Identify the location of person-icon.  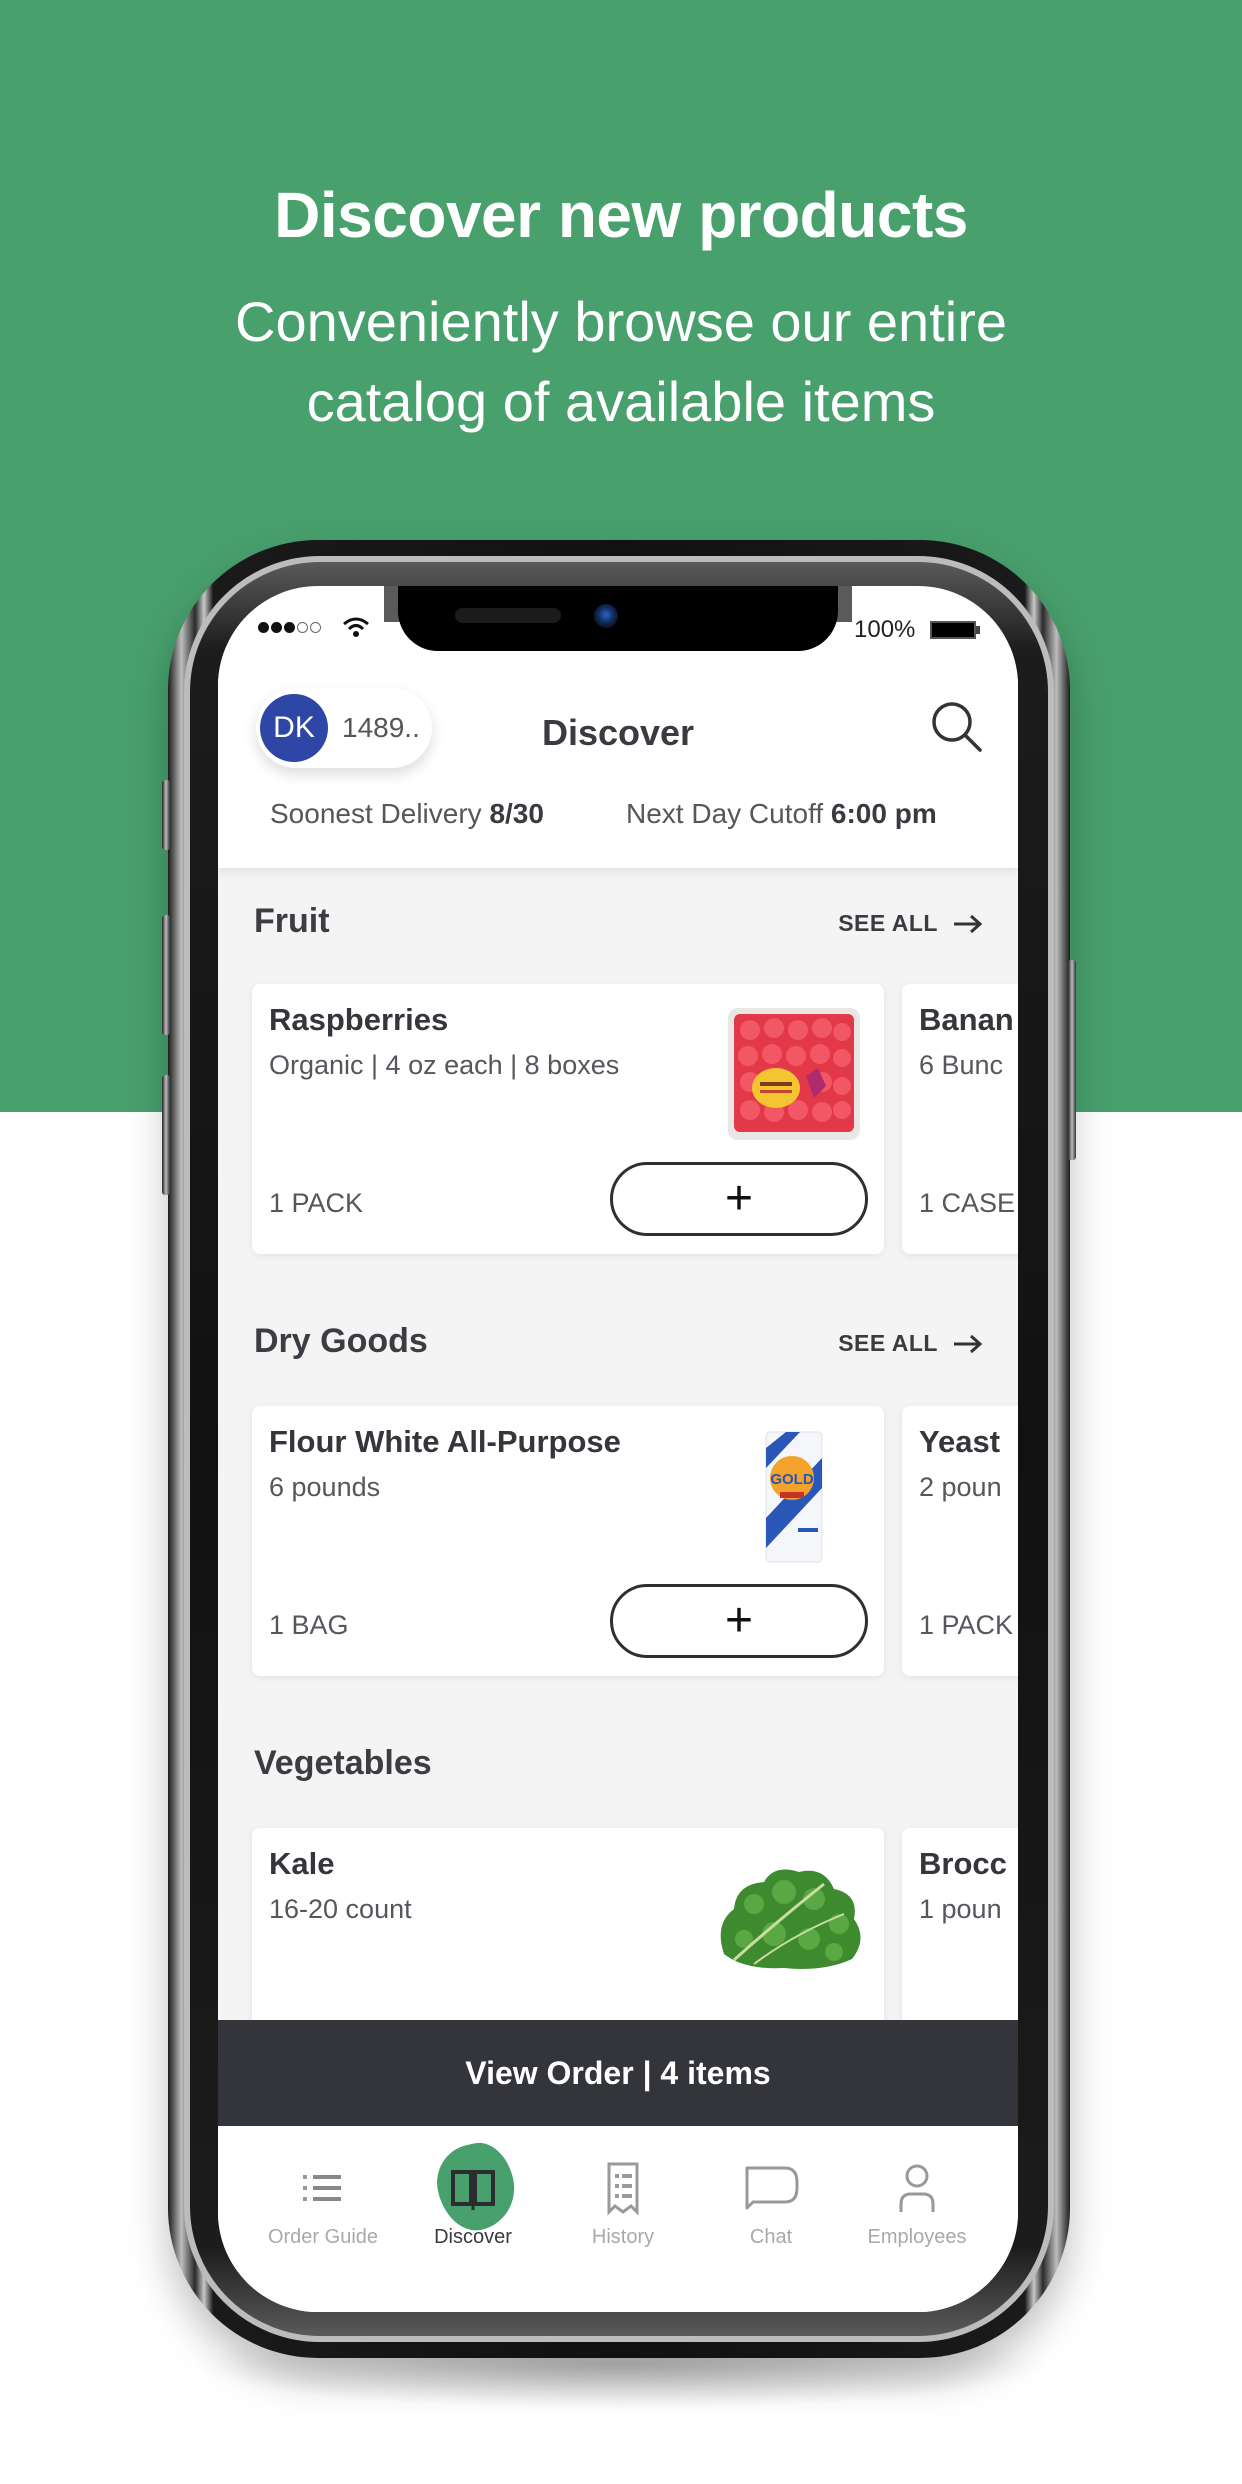
(917, 2188).